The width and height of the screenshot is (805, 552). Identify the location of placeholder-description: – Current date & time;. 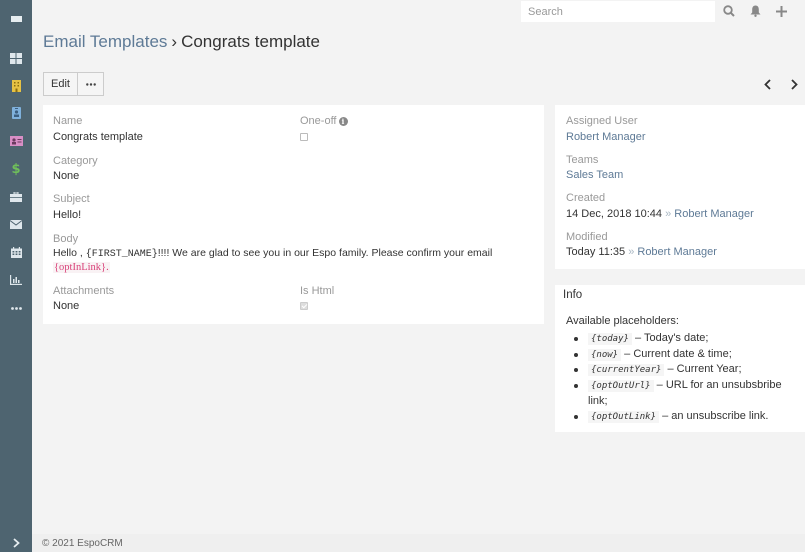
(676, 353).